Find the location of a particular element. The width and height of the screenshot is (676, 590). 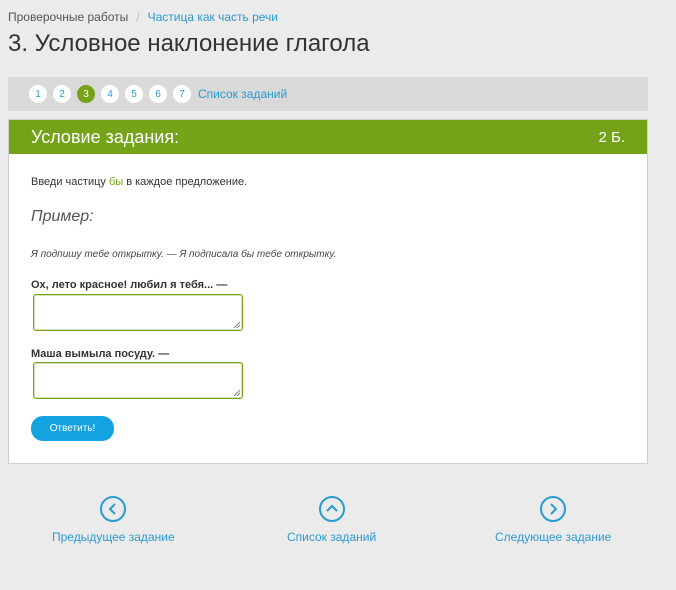

task-list-label: Список заданий is located at coordinates (332, 537).